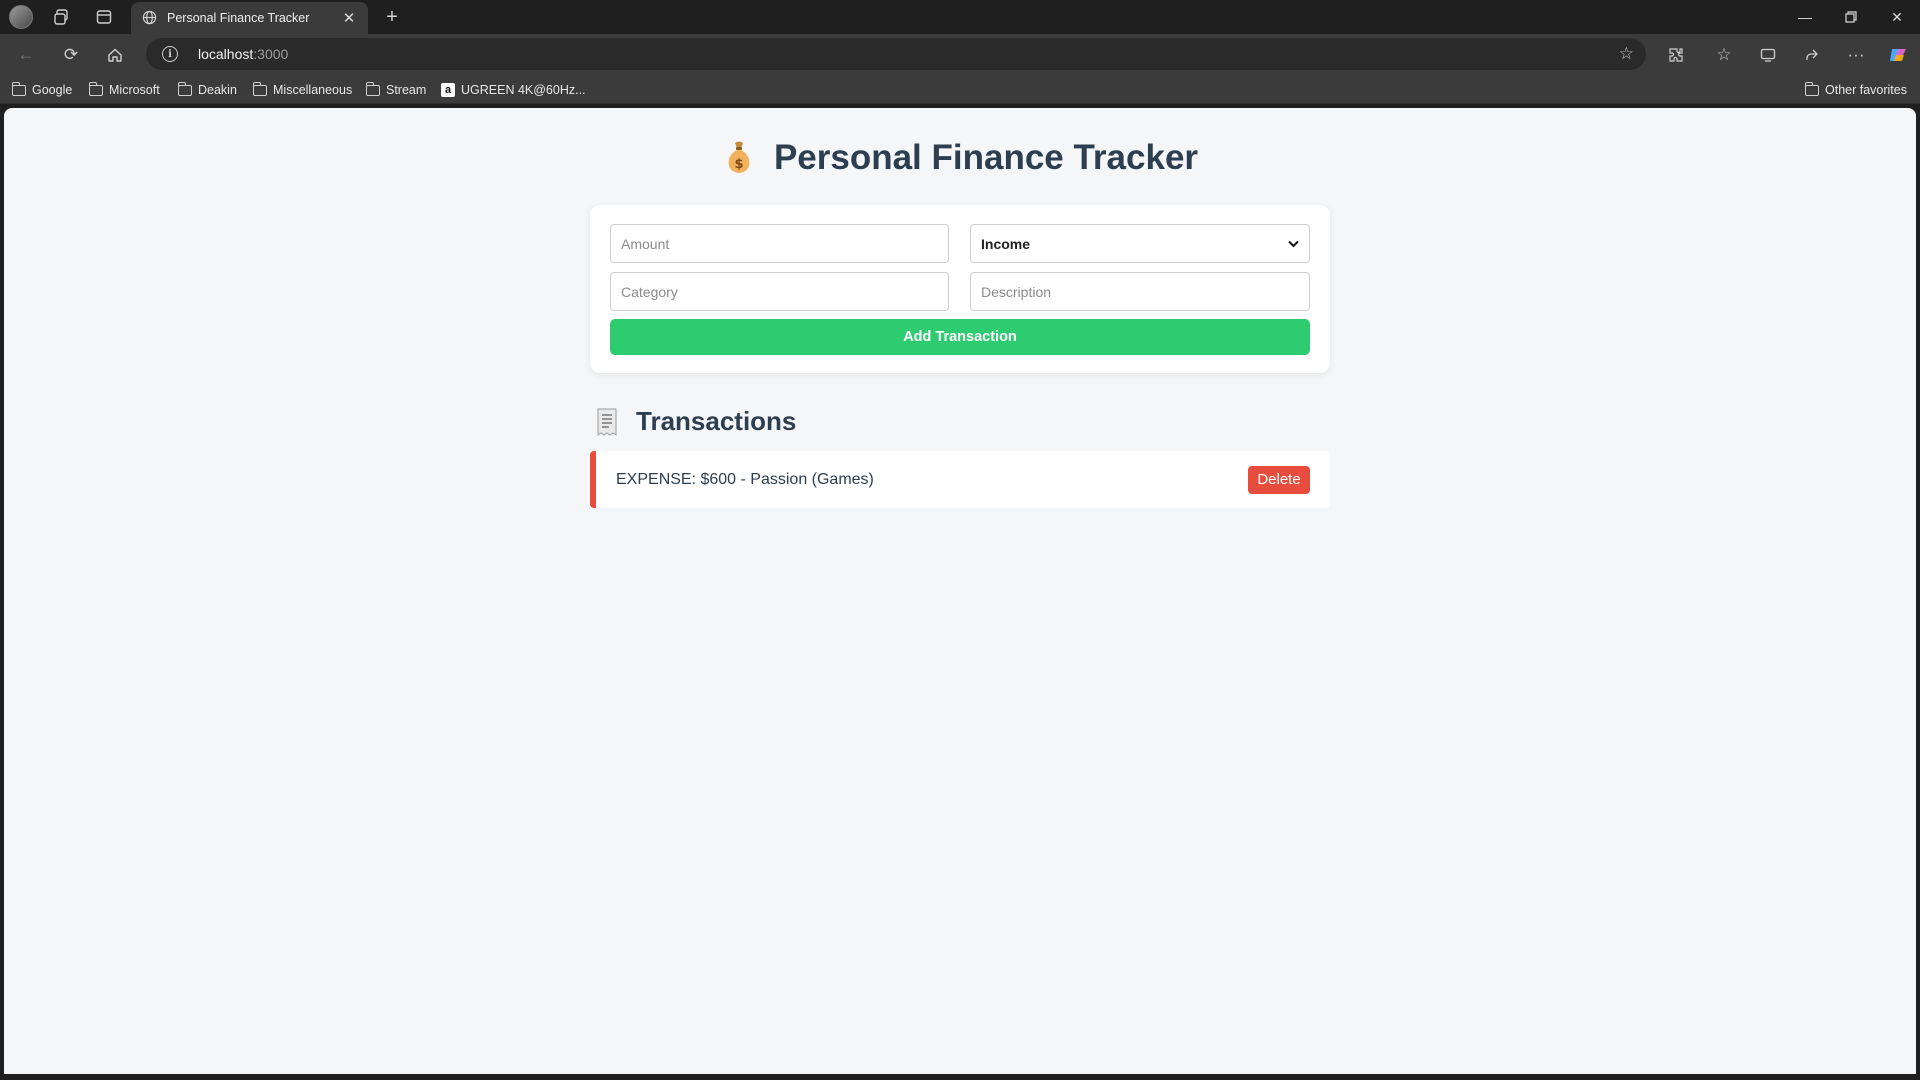 Image resolution: width=1920 pixels, height=1080 pixels. Describe the element at coordinates (1897, 17) in the screenshot. I see `close-window-icon: ✕` at that location.